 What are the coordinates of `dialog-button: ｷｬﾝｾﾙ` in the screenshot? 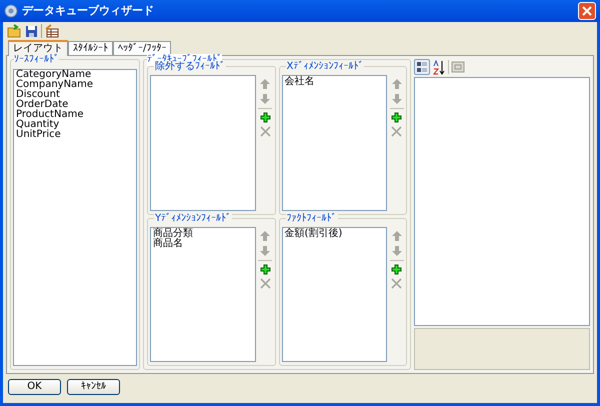 It's located at (93, 387).